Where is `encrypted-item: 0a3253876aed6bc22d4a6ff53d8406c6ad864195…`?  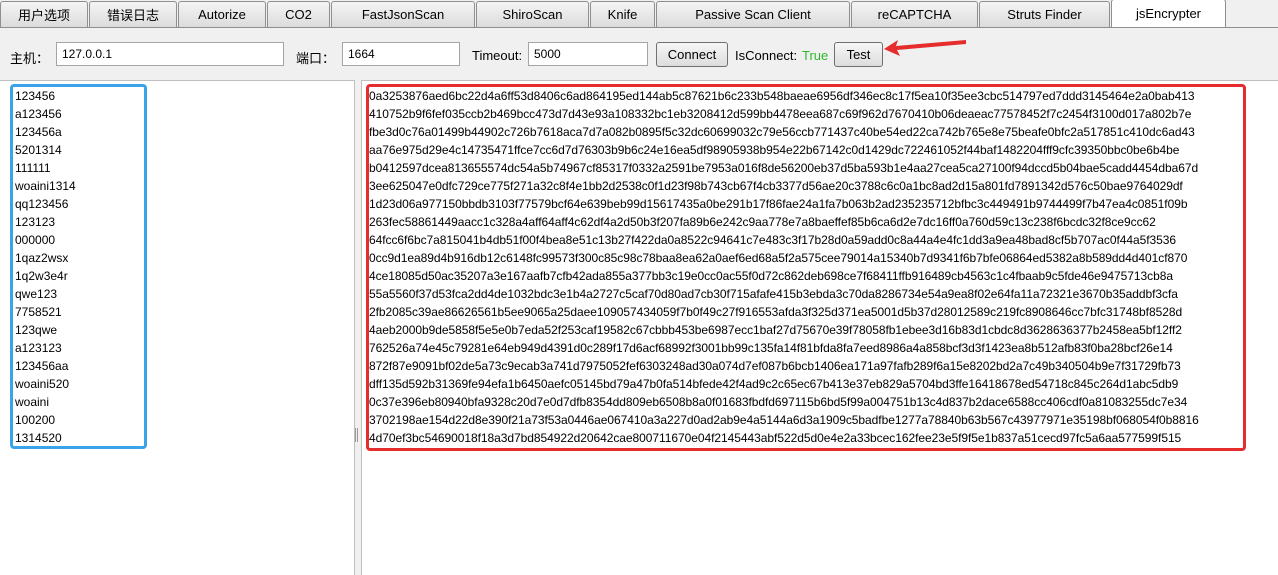 encrypted-item: 0a3253876aed6bc22d4a6ff53d8406c6ad864195… is located at coordinates (782, 96).